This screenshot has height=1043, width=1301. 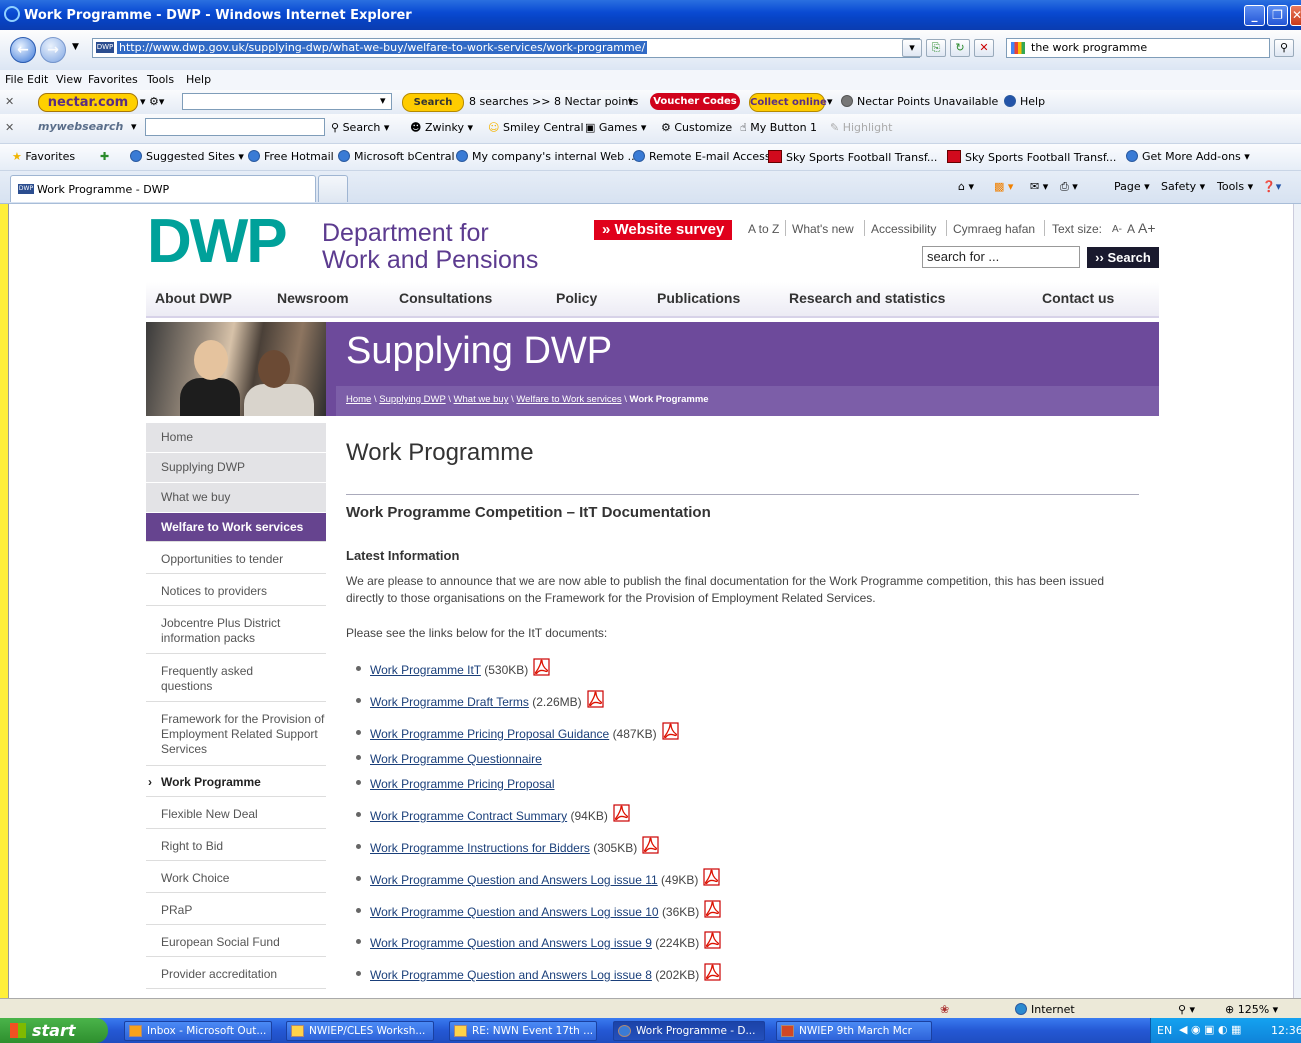 I want to click on nectar-help-button: Help, so click(x=1024, y=101).